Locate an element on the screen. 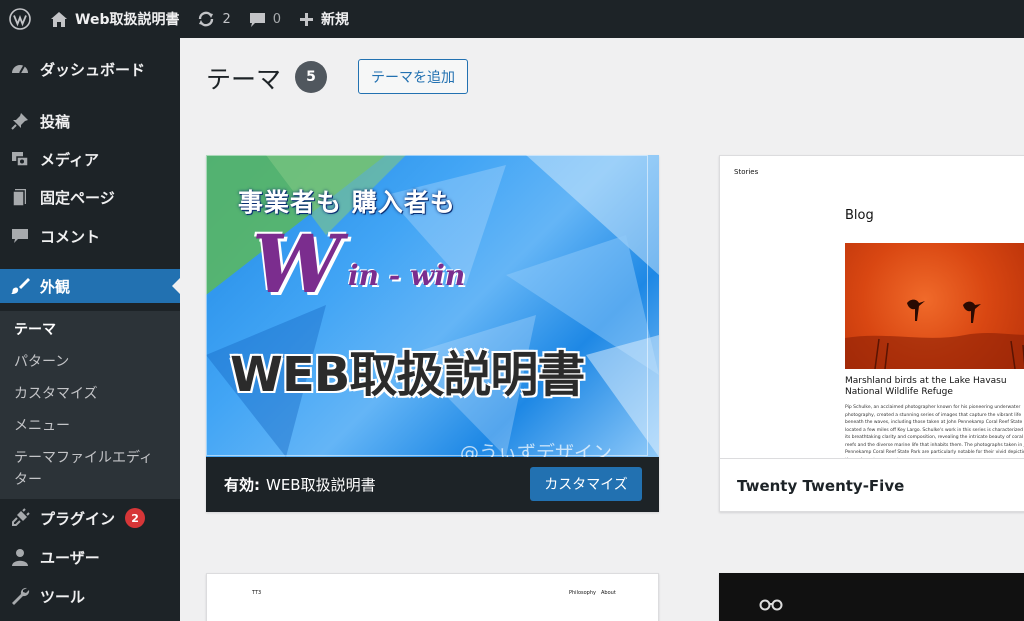 The height and width of the screenshot is (621, 1024). preview-site-title: Stories is located at coordinates (746, 172).